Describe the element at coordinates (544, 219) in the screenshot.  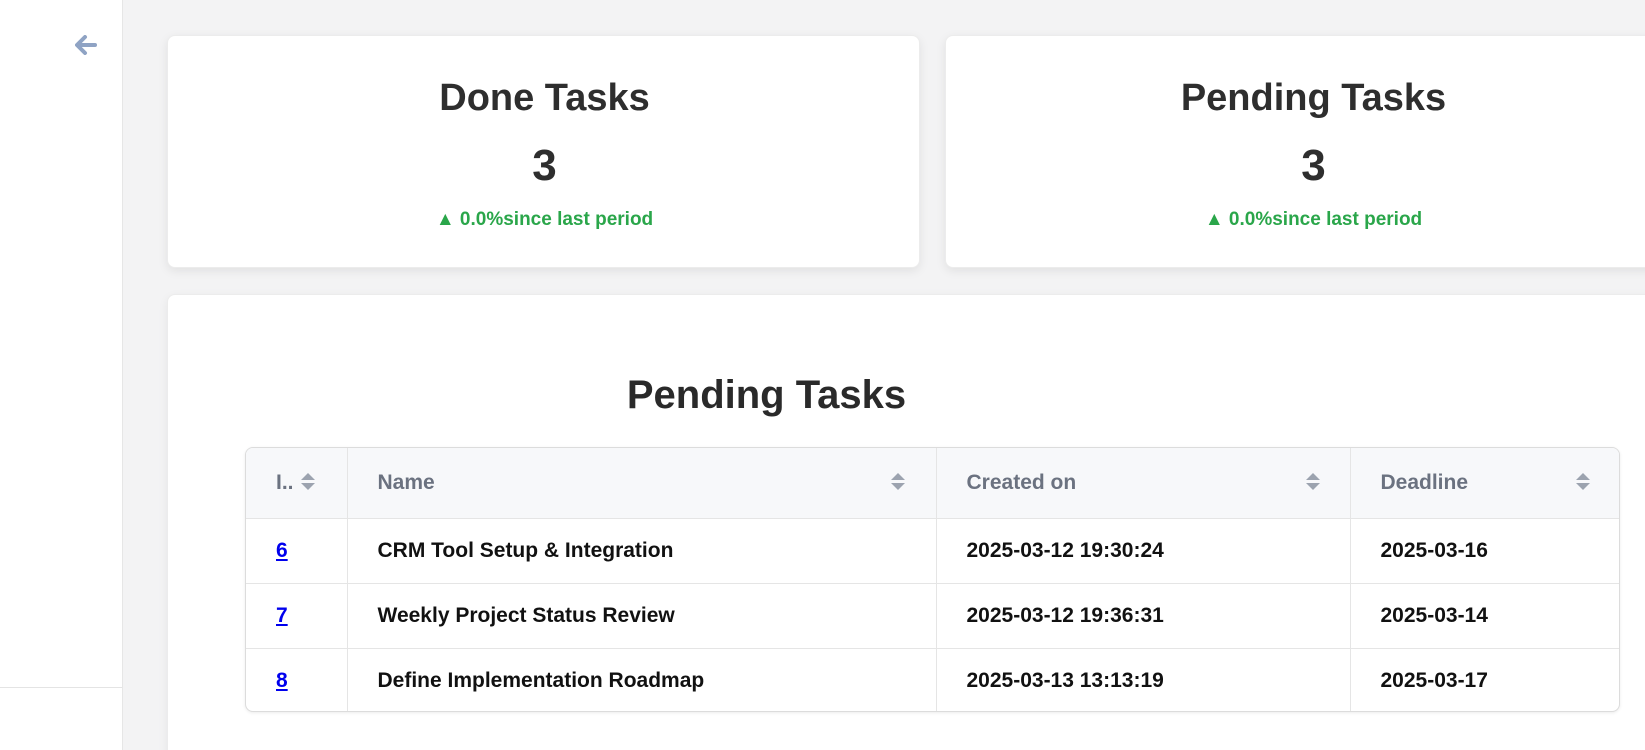
I see `done-tasks-trend: ▲ 0.0%since last period` at that location.